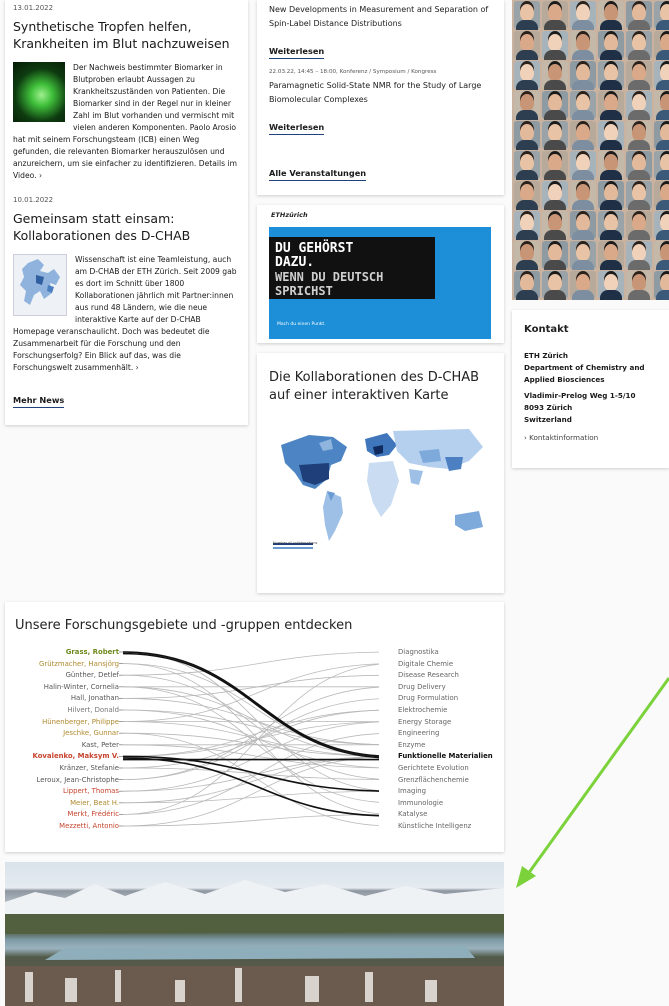  What do you see at coordinates (39, 401) in the screenshot?
I see `more-news-link: Mehr News` at bounding box center [39, 401].